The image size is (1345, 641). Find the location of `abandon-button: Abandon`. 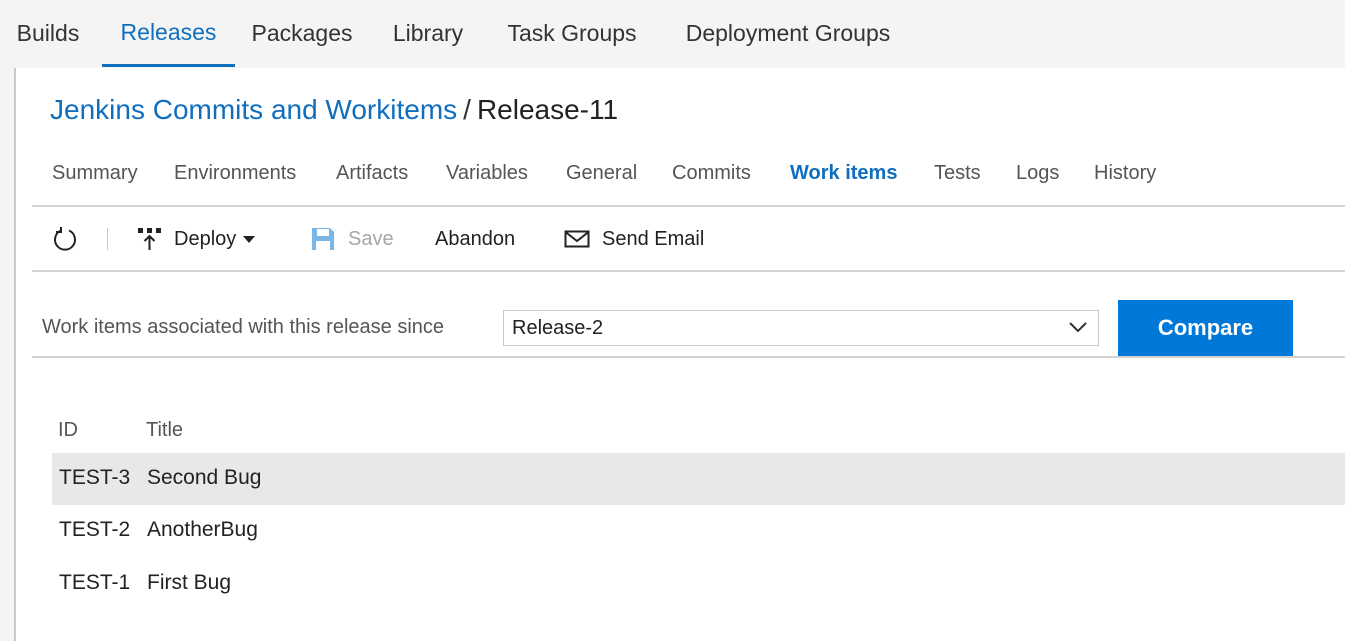

abandon-button: Abandon is located at coordinates (475, 239).